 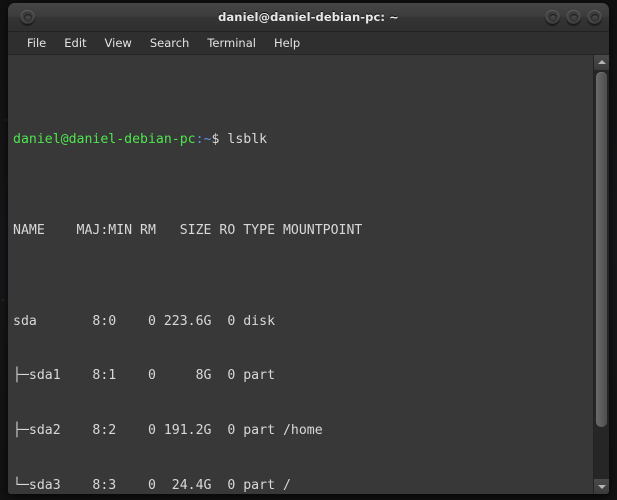 I want to click on scrollbar-thumb, so click(x=601, y=249).